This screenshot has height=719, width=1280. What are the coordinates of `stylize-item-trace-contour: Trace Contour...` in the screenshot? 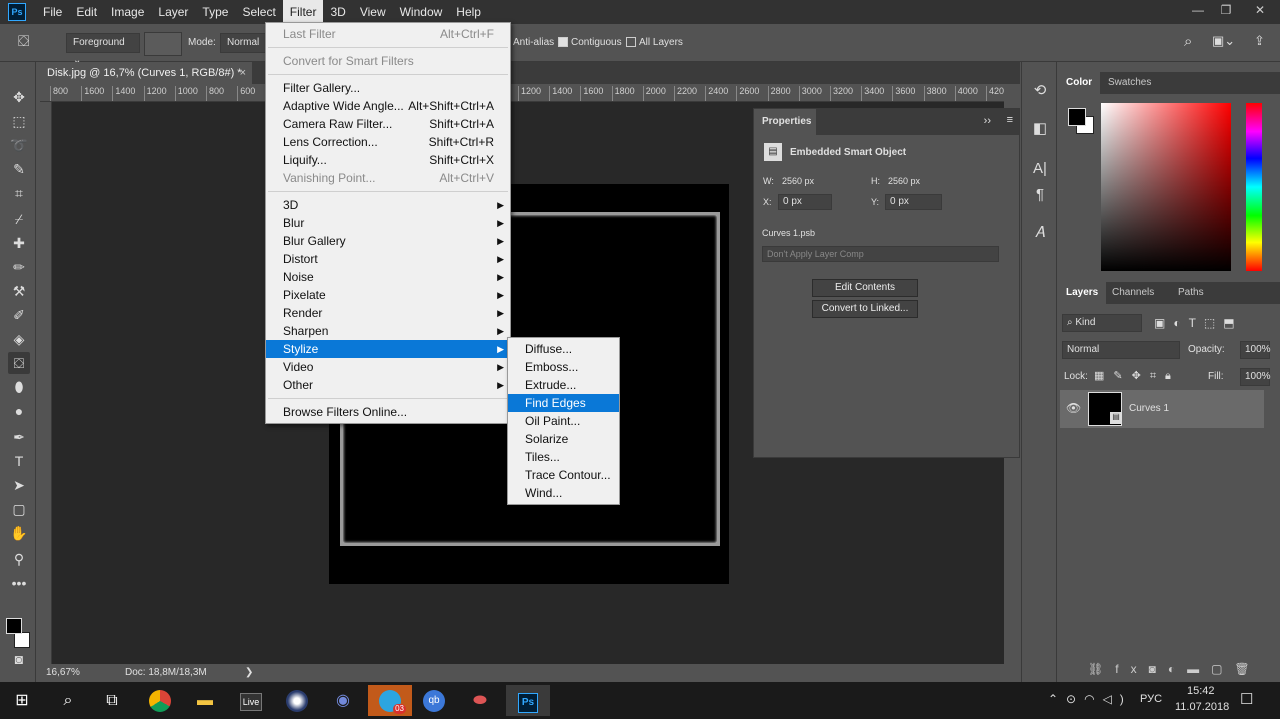 It's located at (563, 475).